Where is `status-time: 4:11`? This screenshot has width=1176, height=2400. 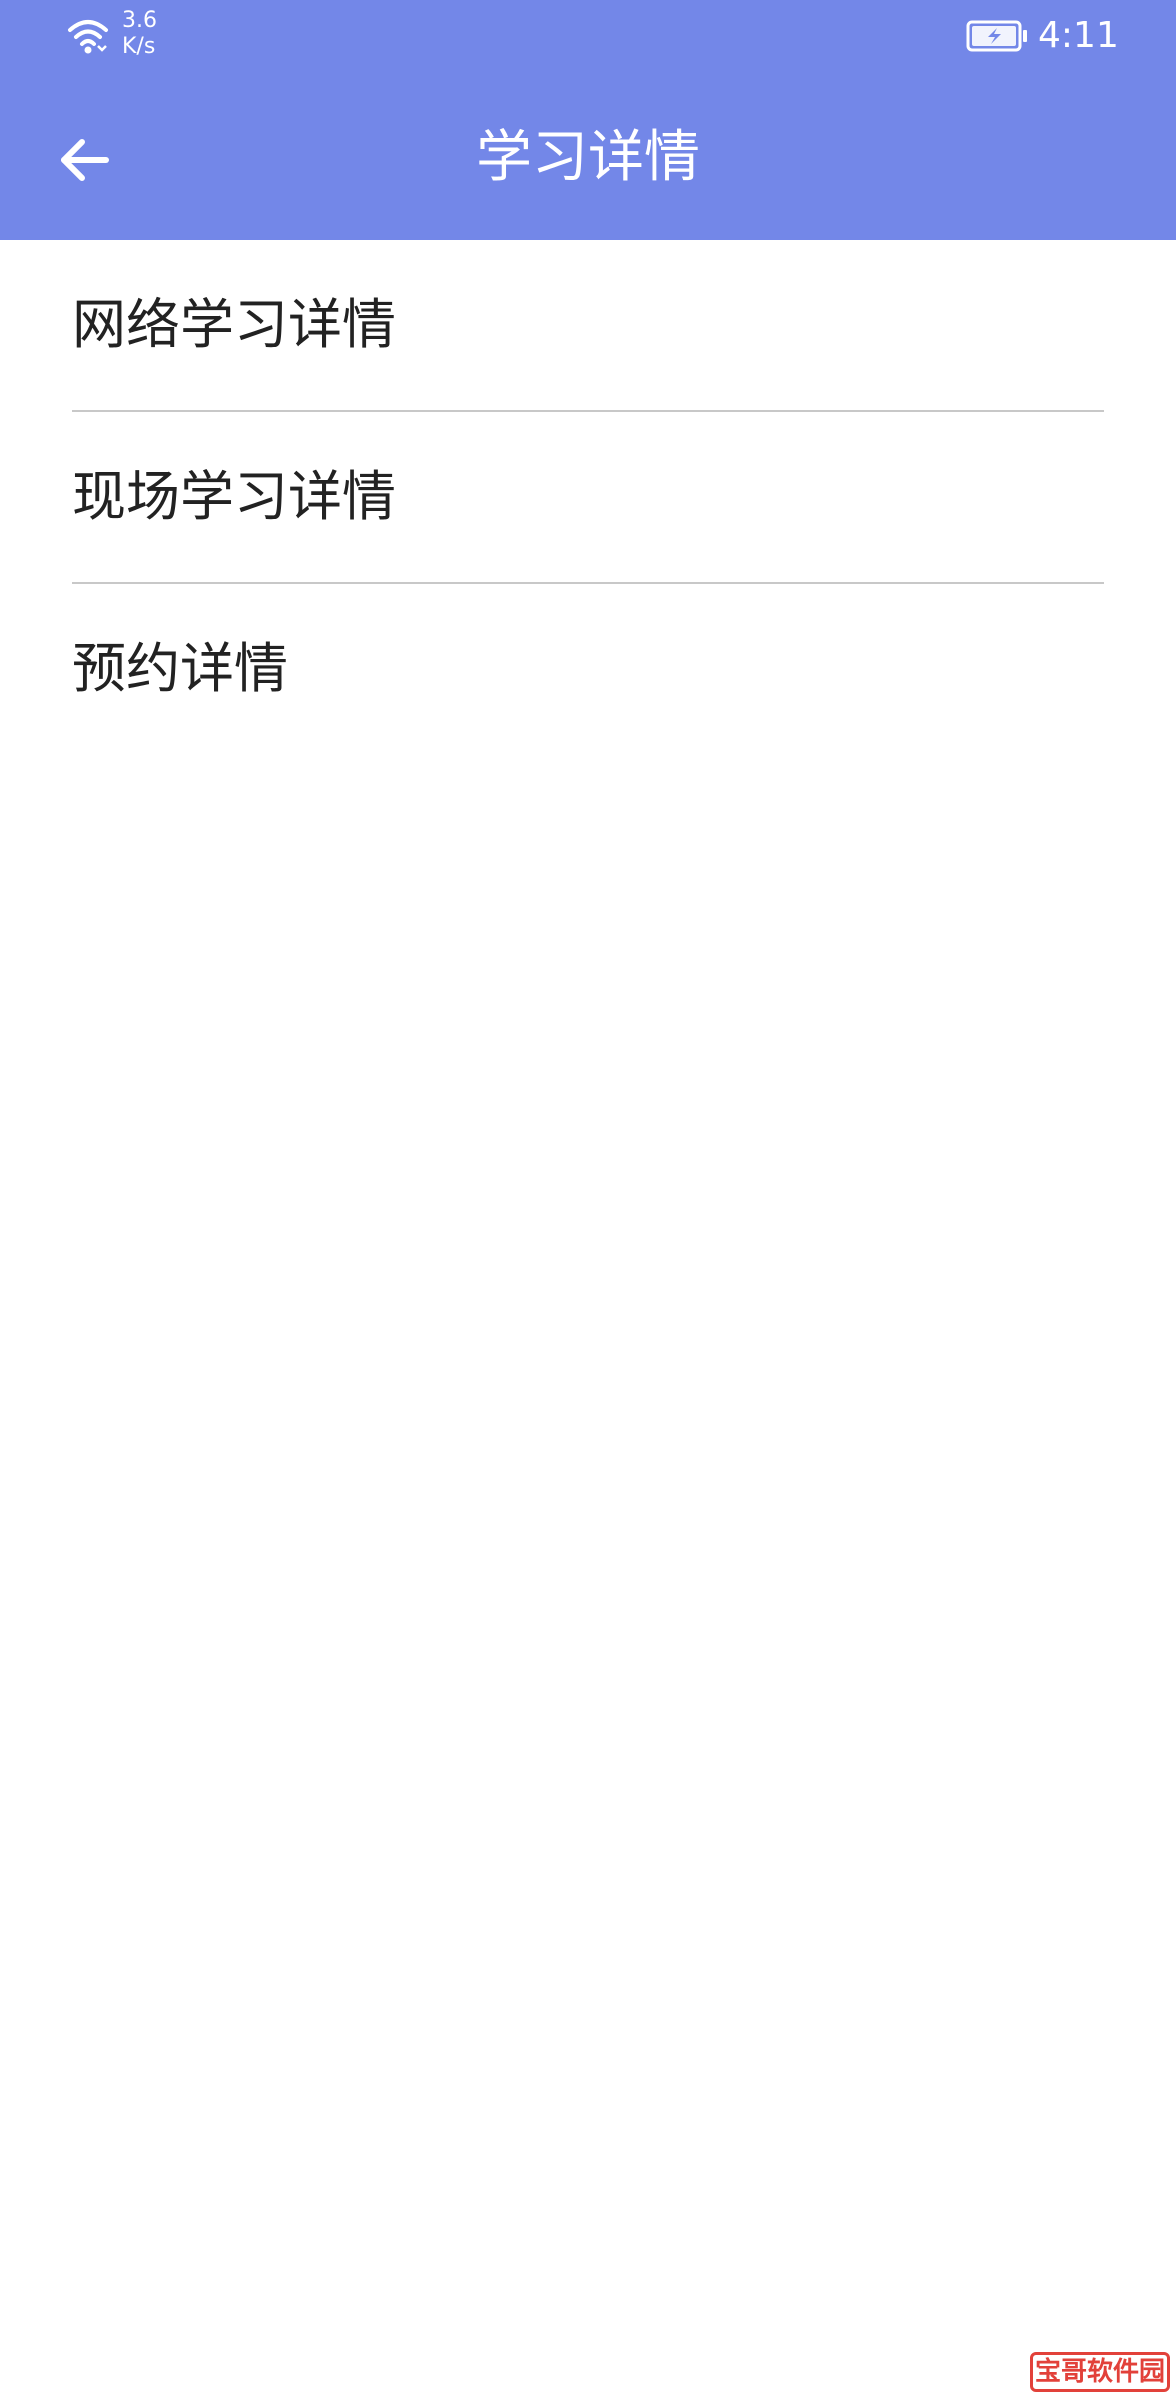 status-time: 4:11 is located at coordinates (1078, 35).